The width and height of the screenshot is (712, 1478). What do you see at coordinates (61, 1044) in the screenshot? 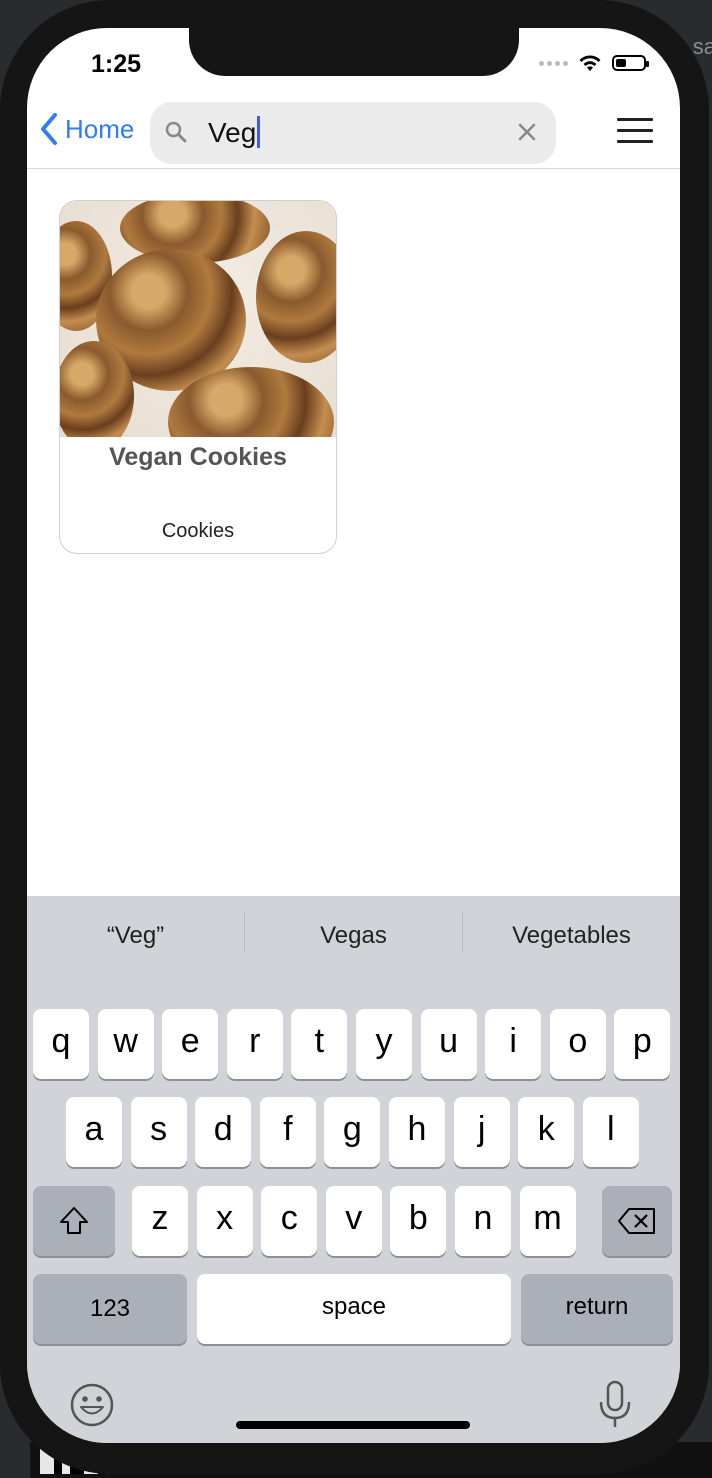
I see `key-q: q` at bounding box center [61, 1044].